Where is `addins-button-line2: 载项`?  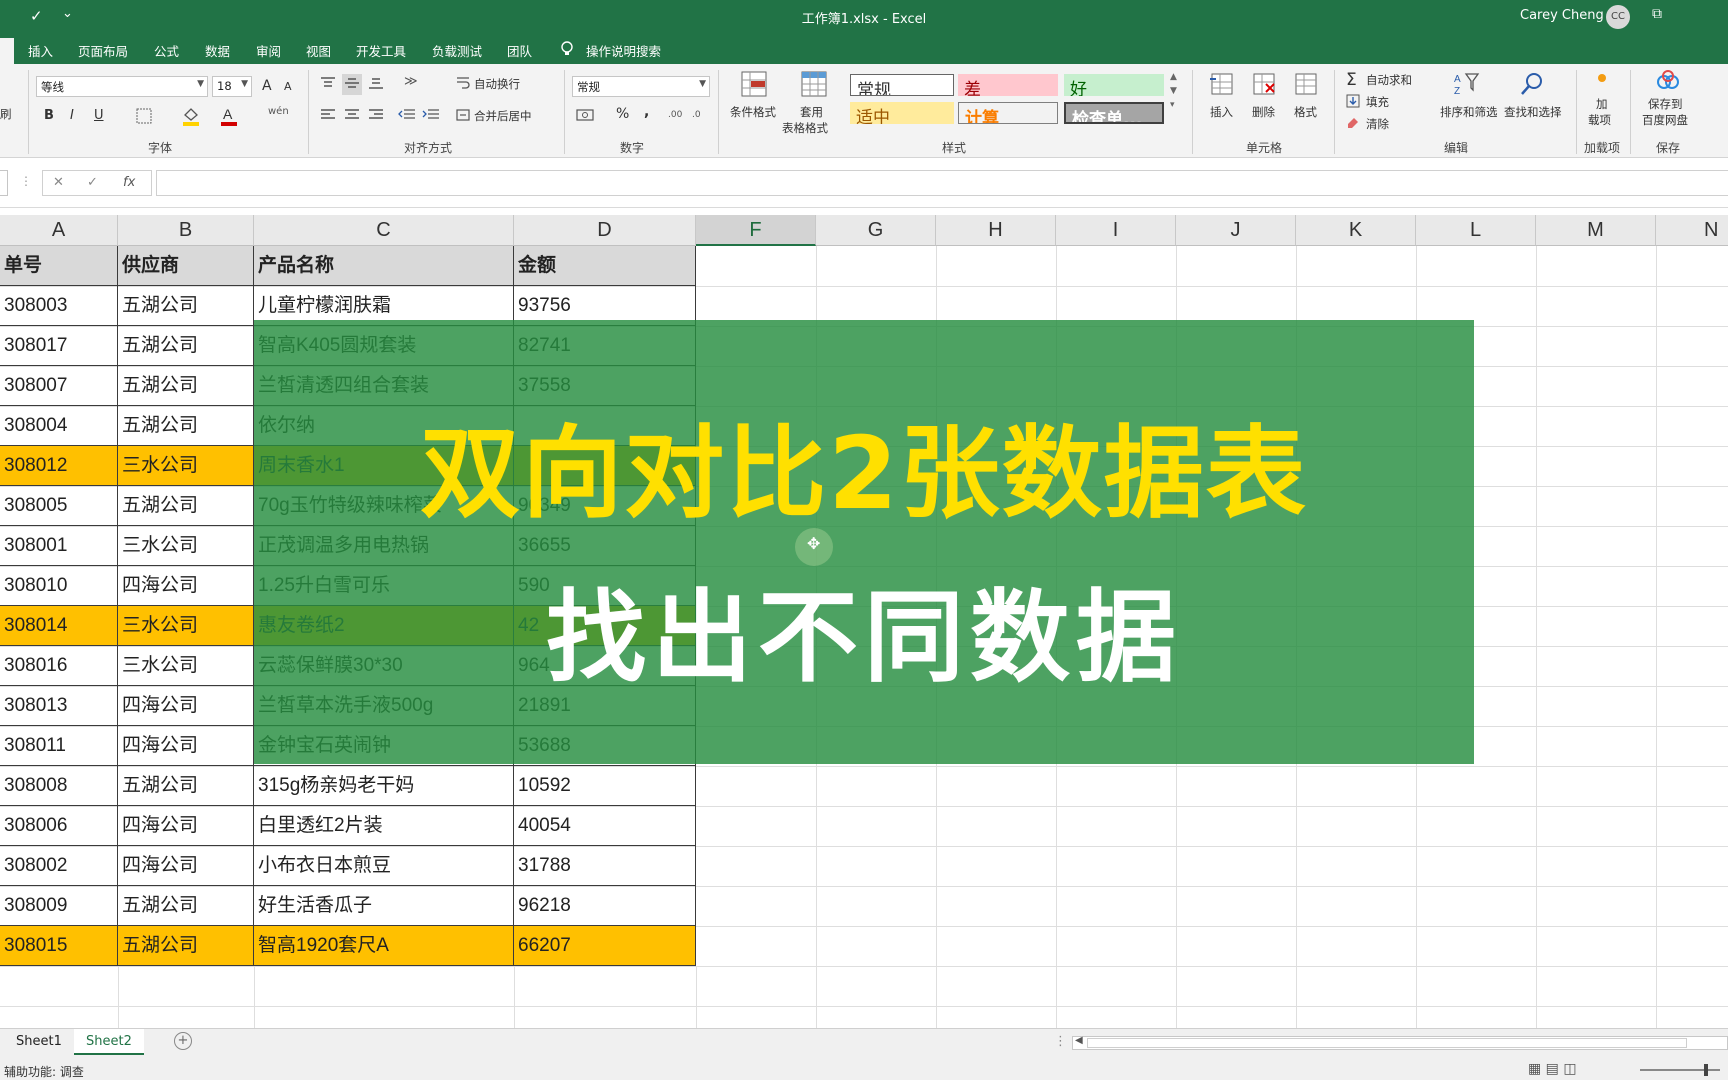 addins-button-line2: 载项 is located at coordinates (1599, 120).